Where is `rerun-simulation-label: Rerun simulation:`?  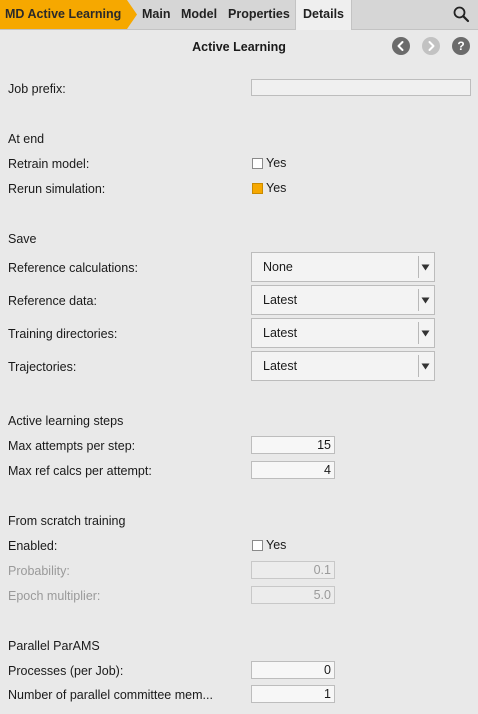
rerun-simulation-label: Rerun simulation: is located at coordinates (57, 189).